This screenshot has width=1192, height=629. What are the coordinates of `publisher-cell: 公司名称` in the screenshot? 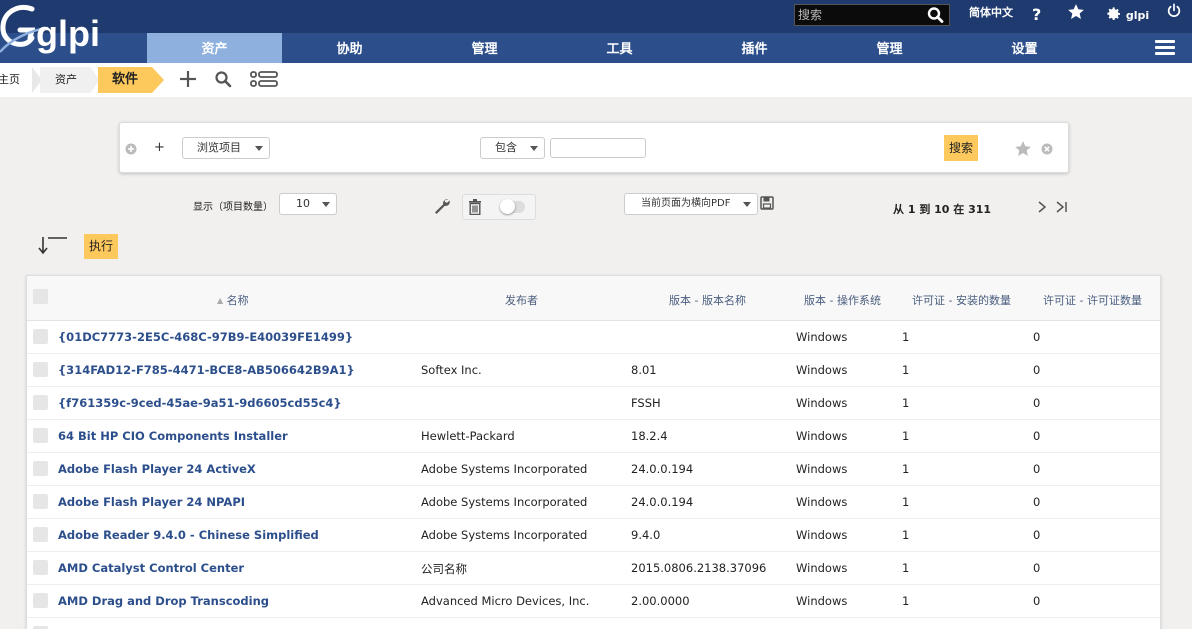 It's located at (444, 569).